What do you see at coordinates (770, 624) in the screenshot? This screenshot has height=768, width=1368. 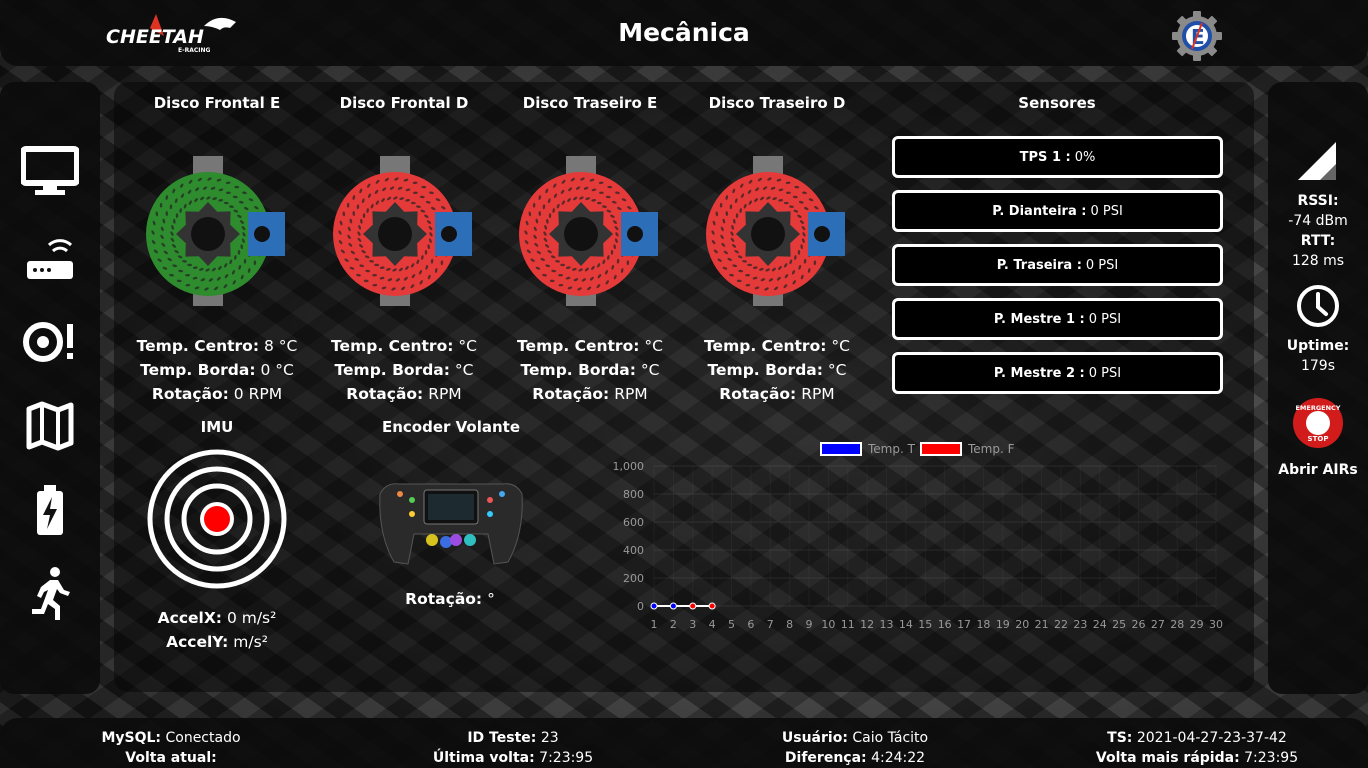 I see `x-tick-label: 7` at bounding box center [770, 624].